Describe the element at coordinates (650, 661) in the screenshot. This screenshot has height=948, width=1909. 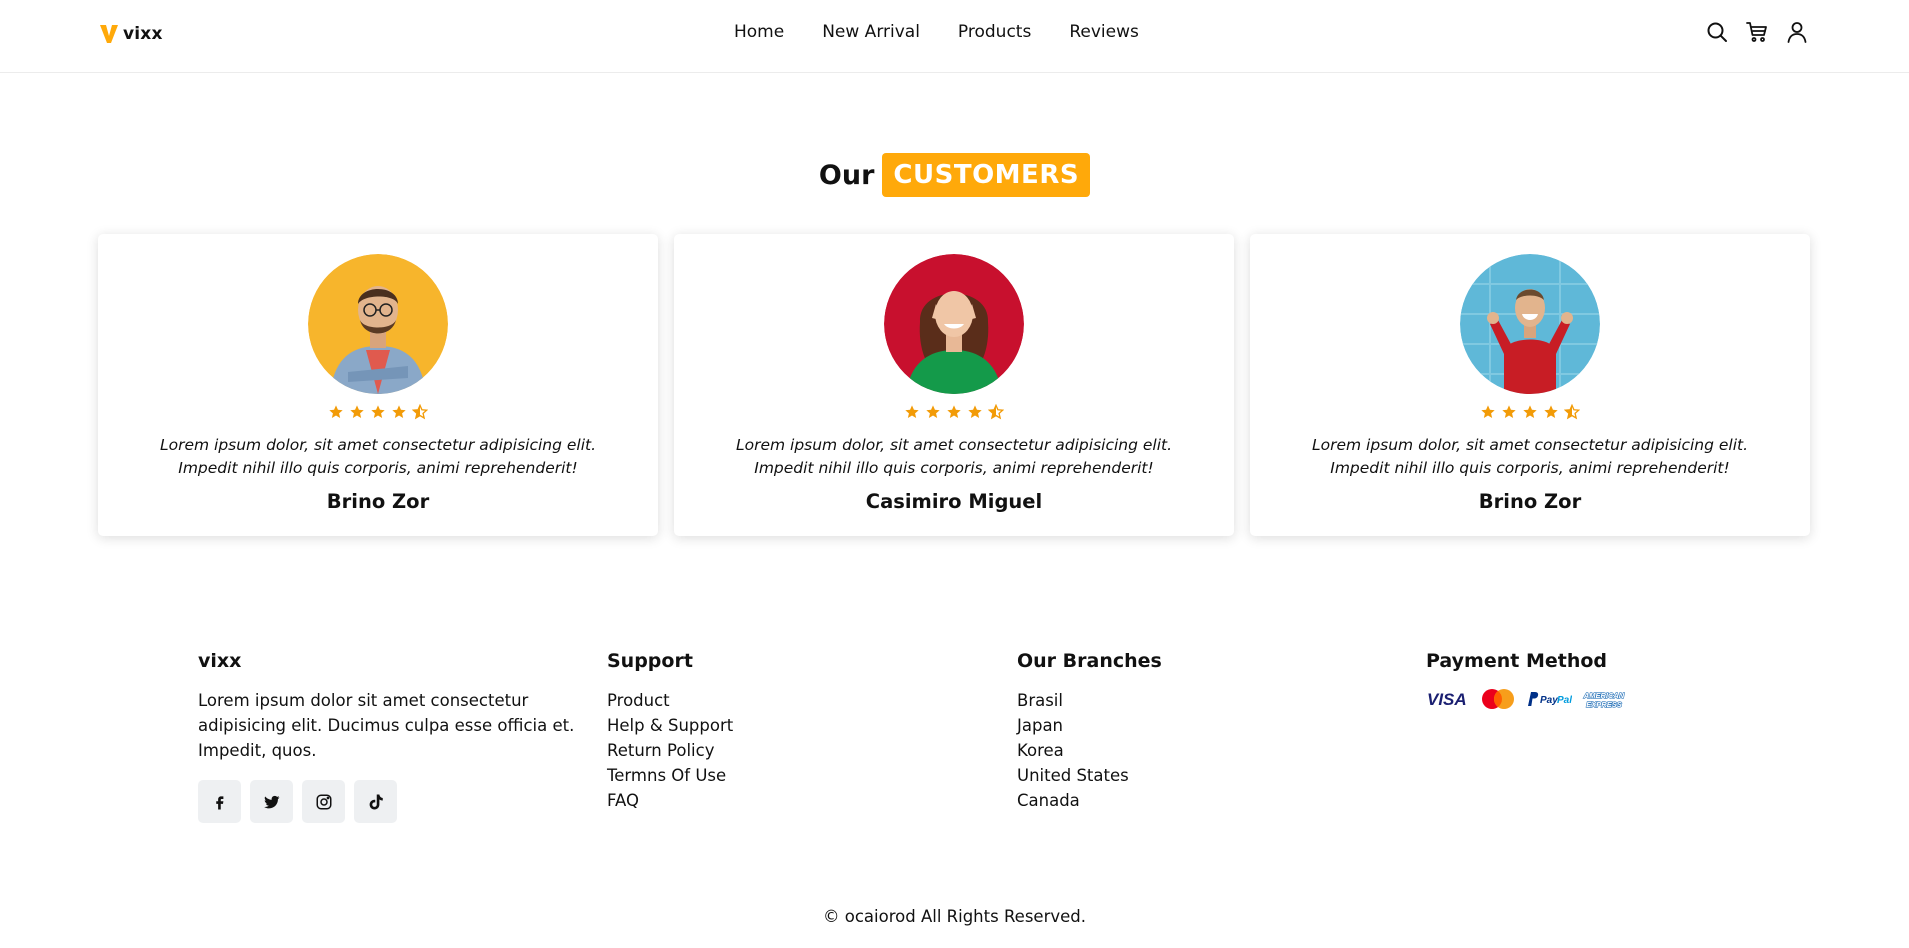
I see `footer-support-title: Support` at that location.